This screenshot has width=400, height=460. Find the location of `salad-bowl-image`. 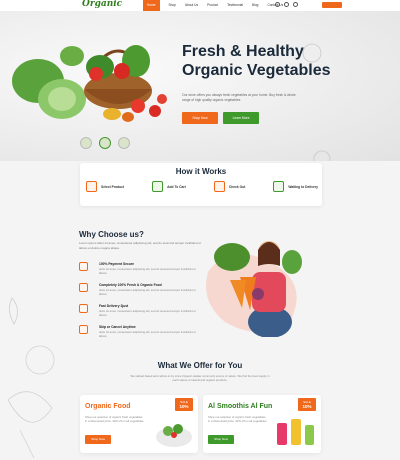

salad-bowl-image is located at coordinates (174, 435).